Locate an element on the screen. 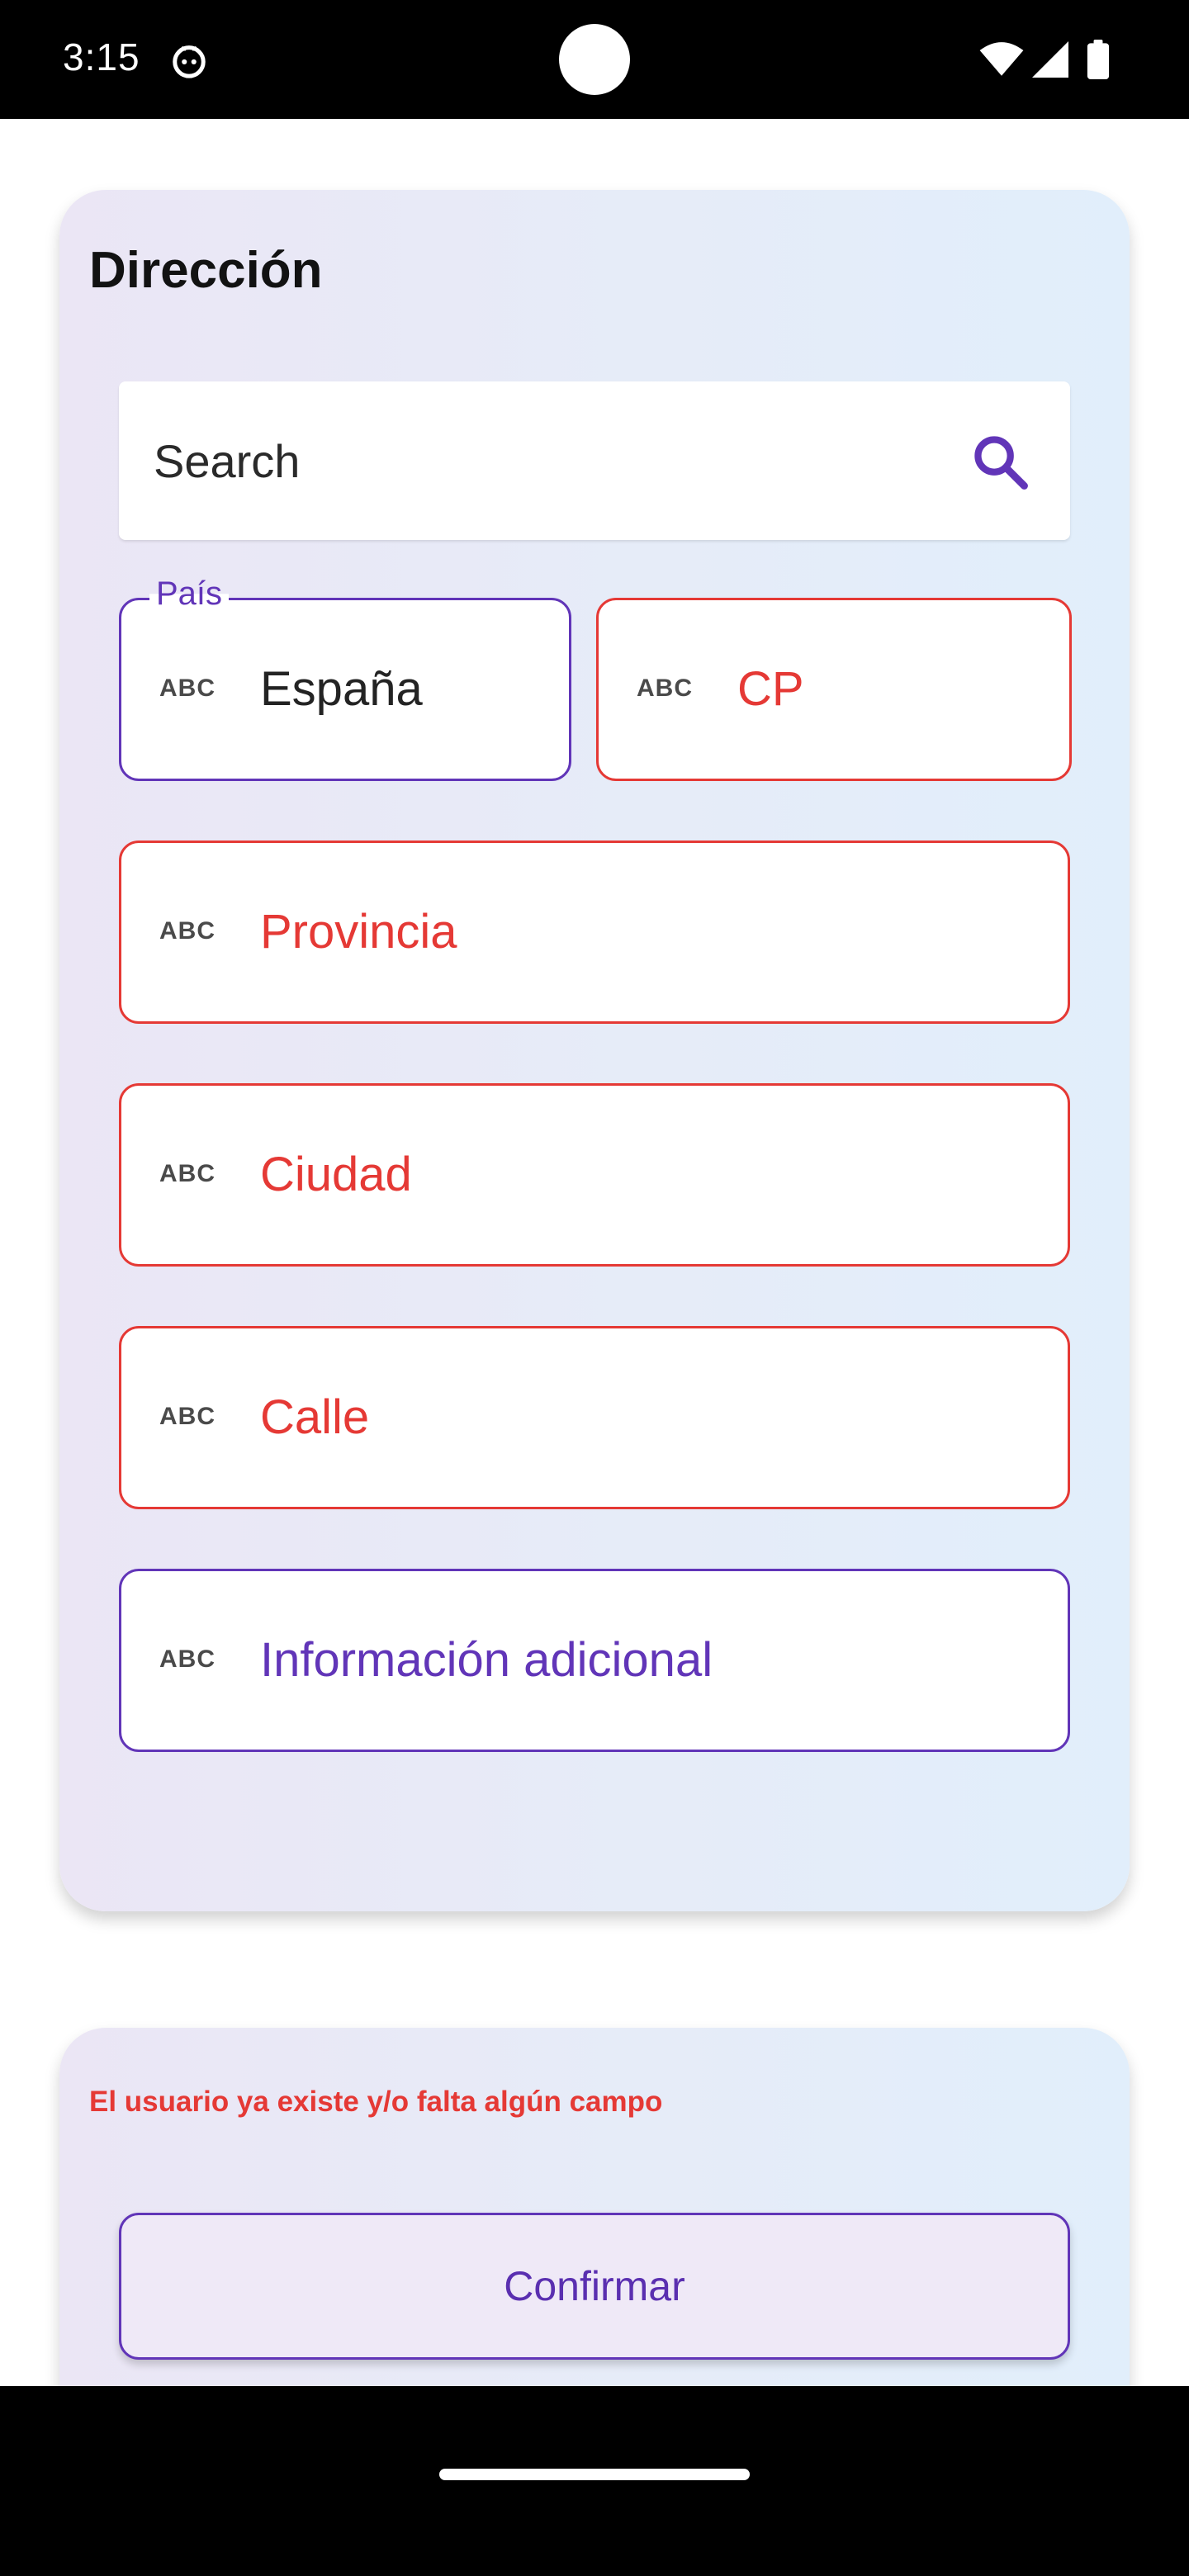  country-field-label: País is located at coordinates (189, 594).